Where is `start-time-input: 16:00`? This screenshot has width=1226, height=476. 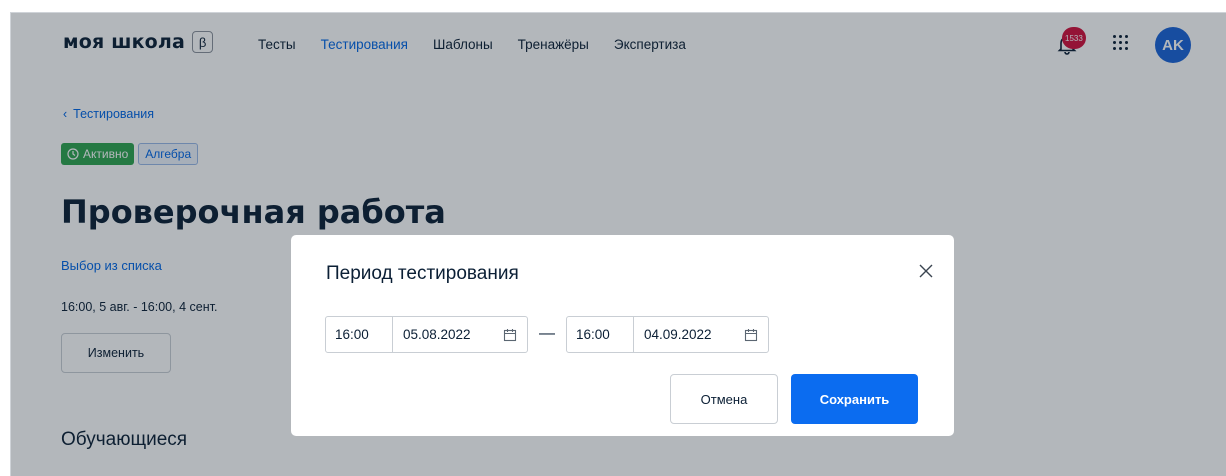 start-time-input: 16:00 is located at coordinates (359, 334).